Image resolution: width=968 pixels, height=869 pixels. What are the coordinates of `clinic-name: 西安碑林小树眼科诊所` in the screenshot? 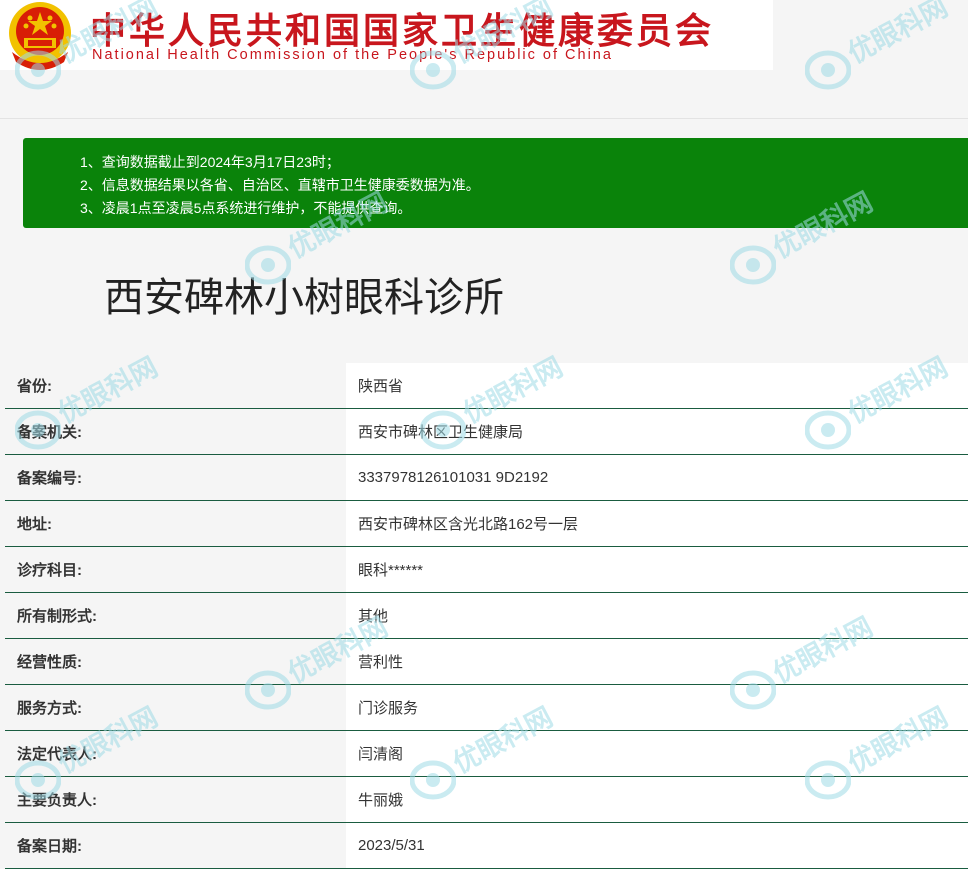 It's located at (304, 298).